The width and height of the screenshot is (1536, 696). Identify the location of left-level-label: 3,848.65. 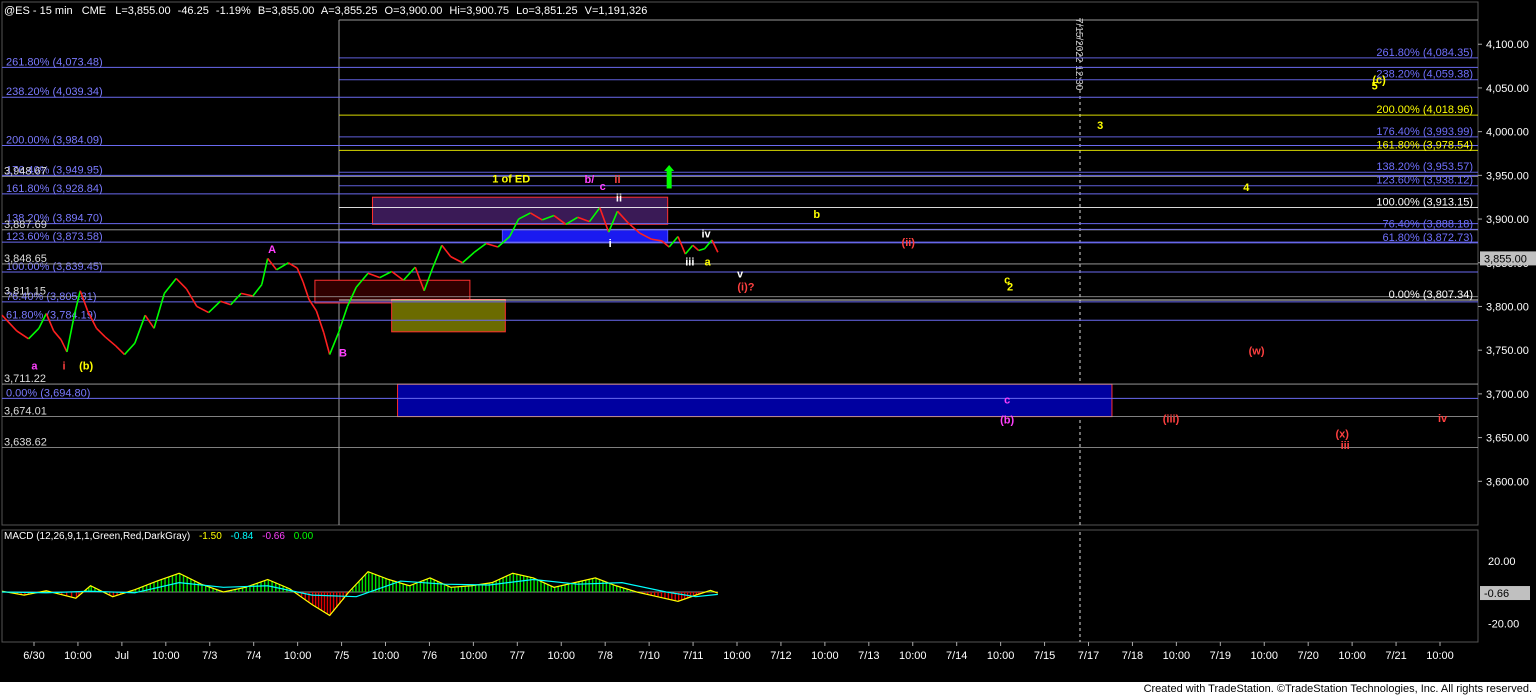
(25, 259).